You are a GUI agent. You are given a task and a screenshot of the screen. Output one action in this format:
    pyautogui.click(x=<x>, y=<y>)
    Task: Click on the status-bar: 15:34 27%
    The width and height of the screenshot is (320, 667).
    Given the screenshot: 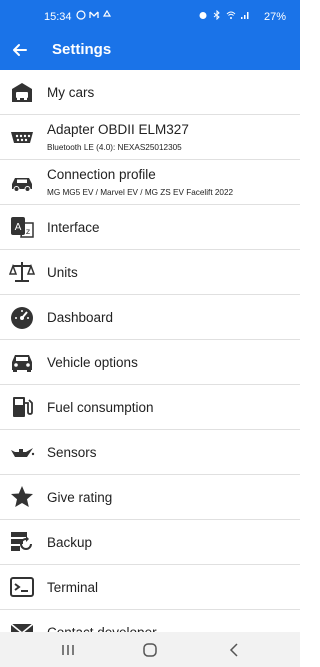 What is the action you would take?
    pyautogui.click(x=150, y=16)
    